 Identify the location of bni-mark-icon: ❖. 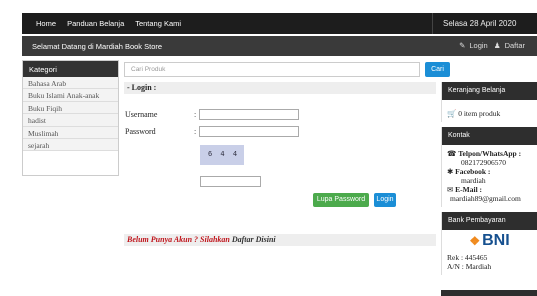
(475, 241).